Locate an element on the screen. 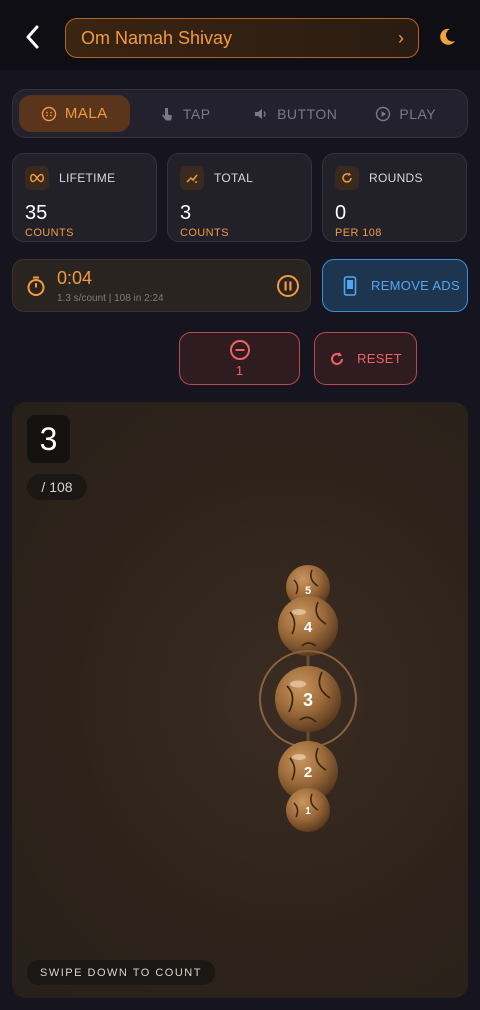 The width and height of the screenshot is (480, 1010). stat-label-total: TOTAL is located at coordinates (234, 178).